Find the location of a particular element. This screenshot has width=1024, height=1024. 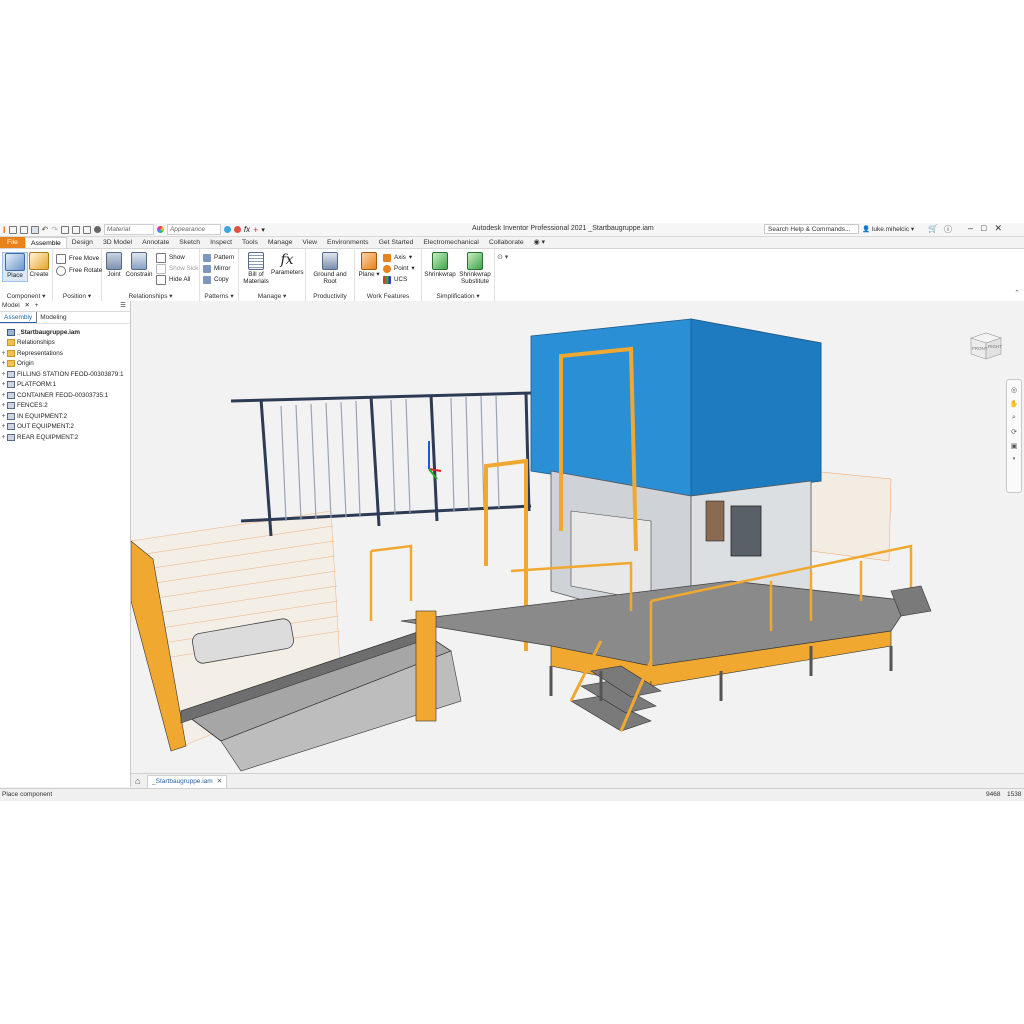

tree-node: + REAR EQUIPMENT:2 is located at coordinates (65, 437).